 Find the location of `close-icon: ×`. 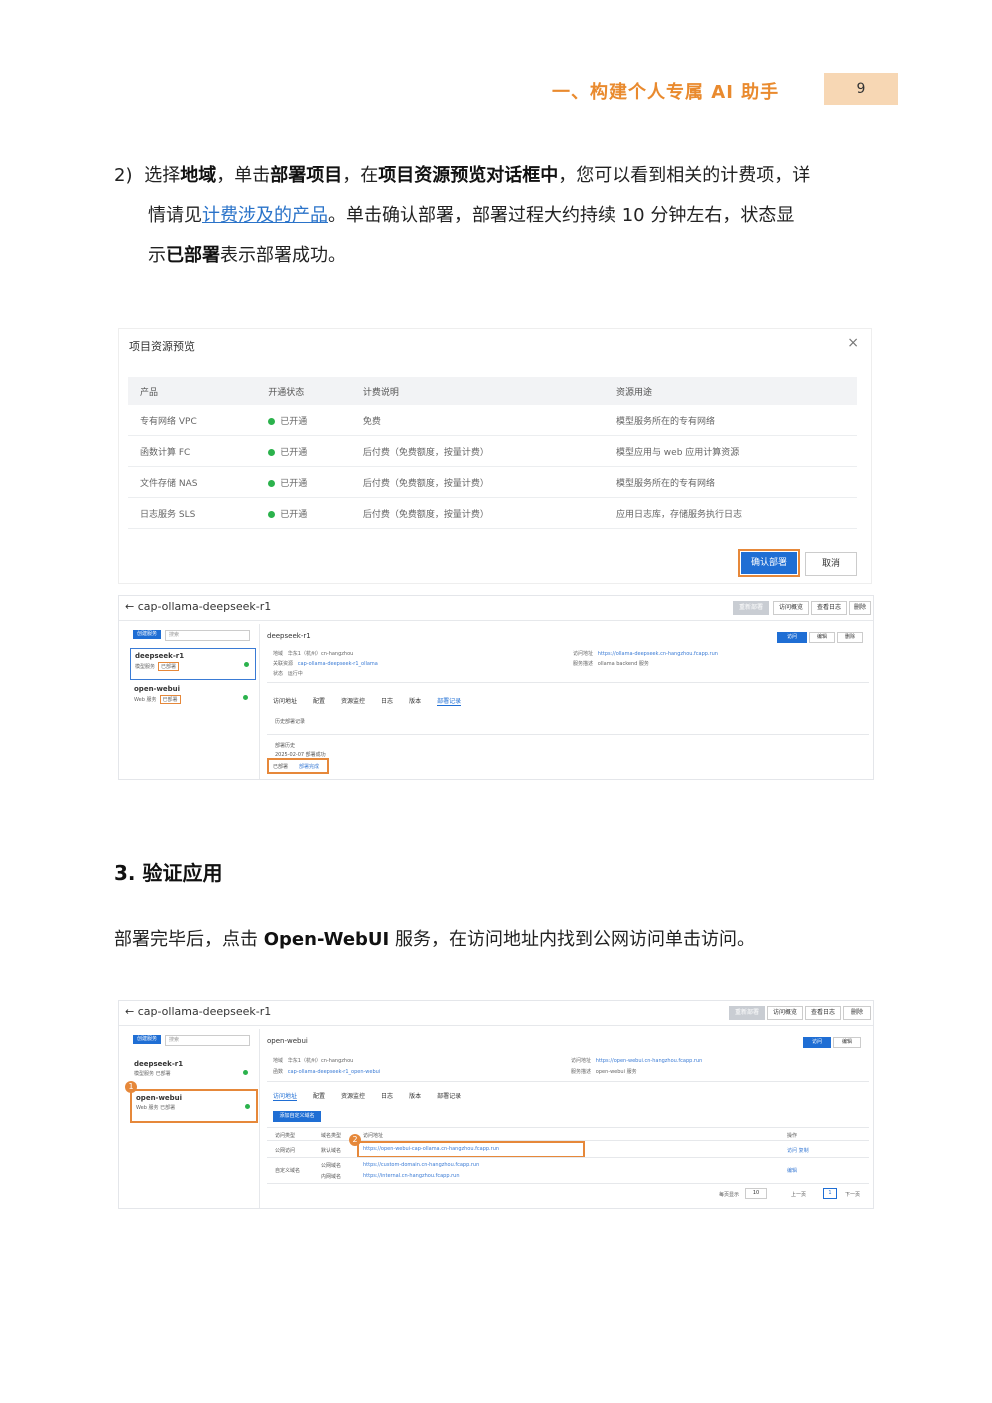

close-icon: × is located at coordinates (853, 343).